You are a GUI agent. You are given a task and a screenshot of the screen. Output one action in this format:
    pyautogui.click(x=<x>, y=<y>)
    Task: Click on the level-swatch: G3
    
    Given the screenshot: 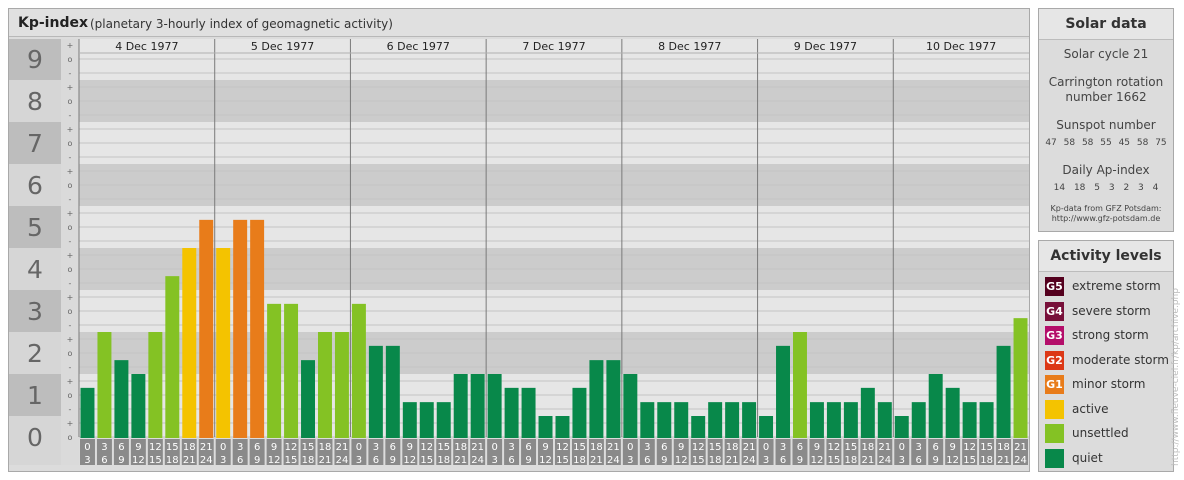 What is the action you would take?
    pyautogui.click(x=1054, y=335)
    